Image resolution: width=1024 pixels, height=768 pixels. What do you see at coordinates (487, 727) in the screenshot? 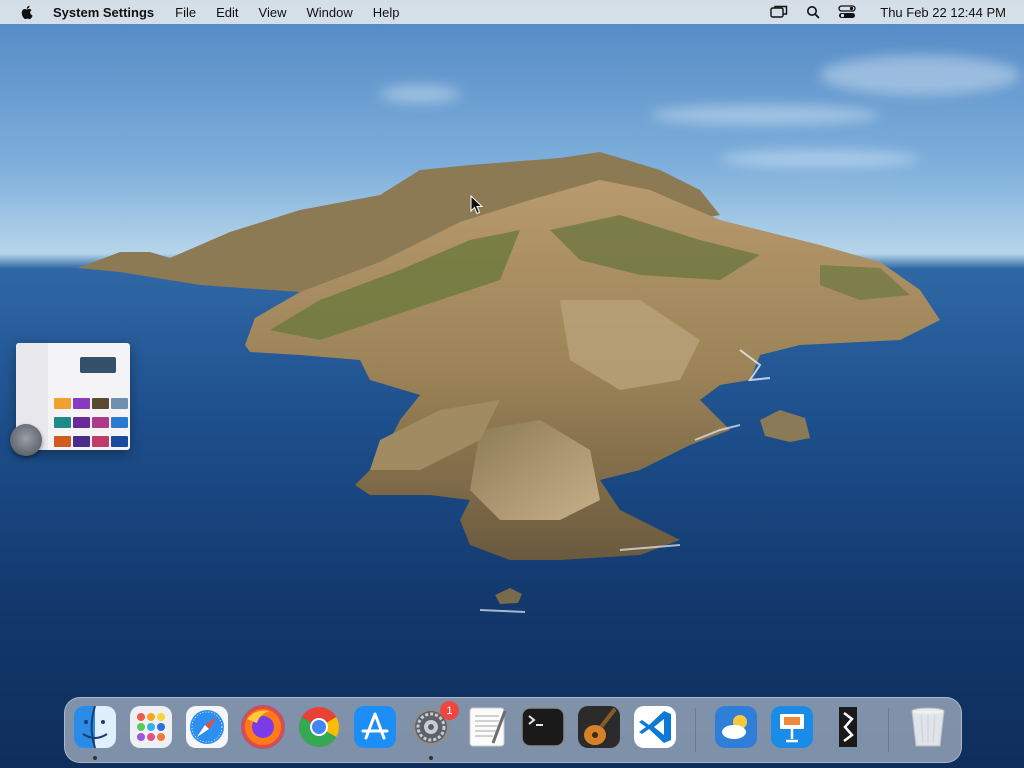
I see `textedit-icon` at bounding box center [487, 727].